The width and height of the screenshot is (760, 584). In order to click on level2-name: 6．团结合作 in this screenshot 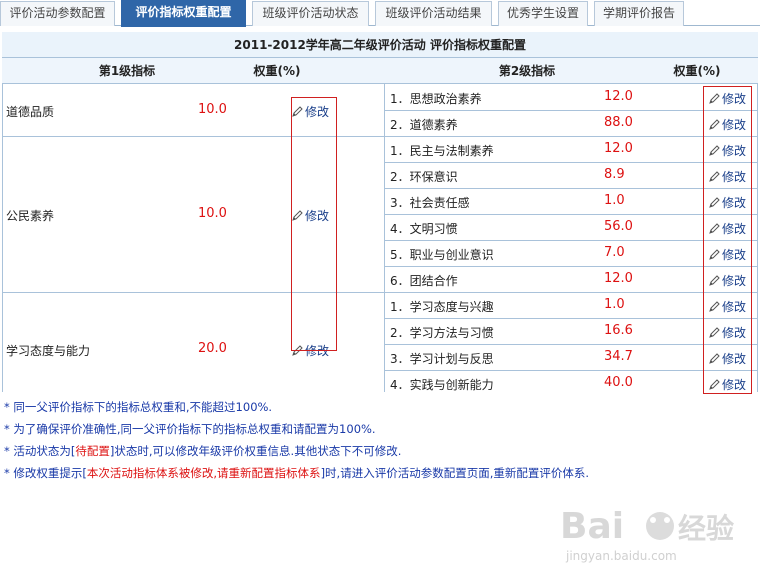, I will do `click(424, 281)`.